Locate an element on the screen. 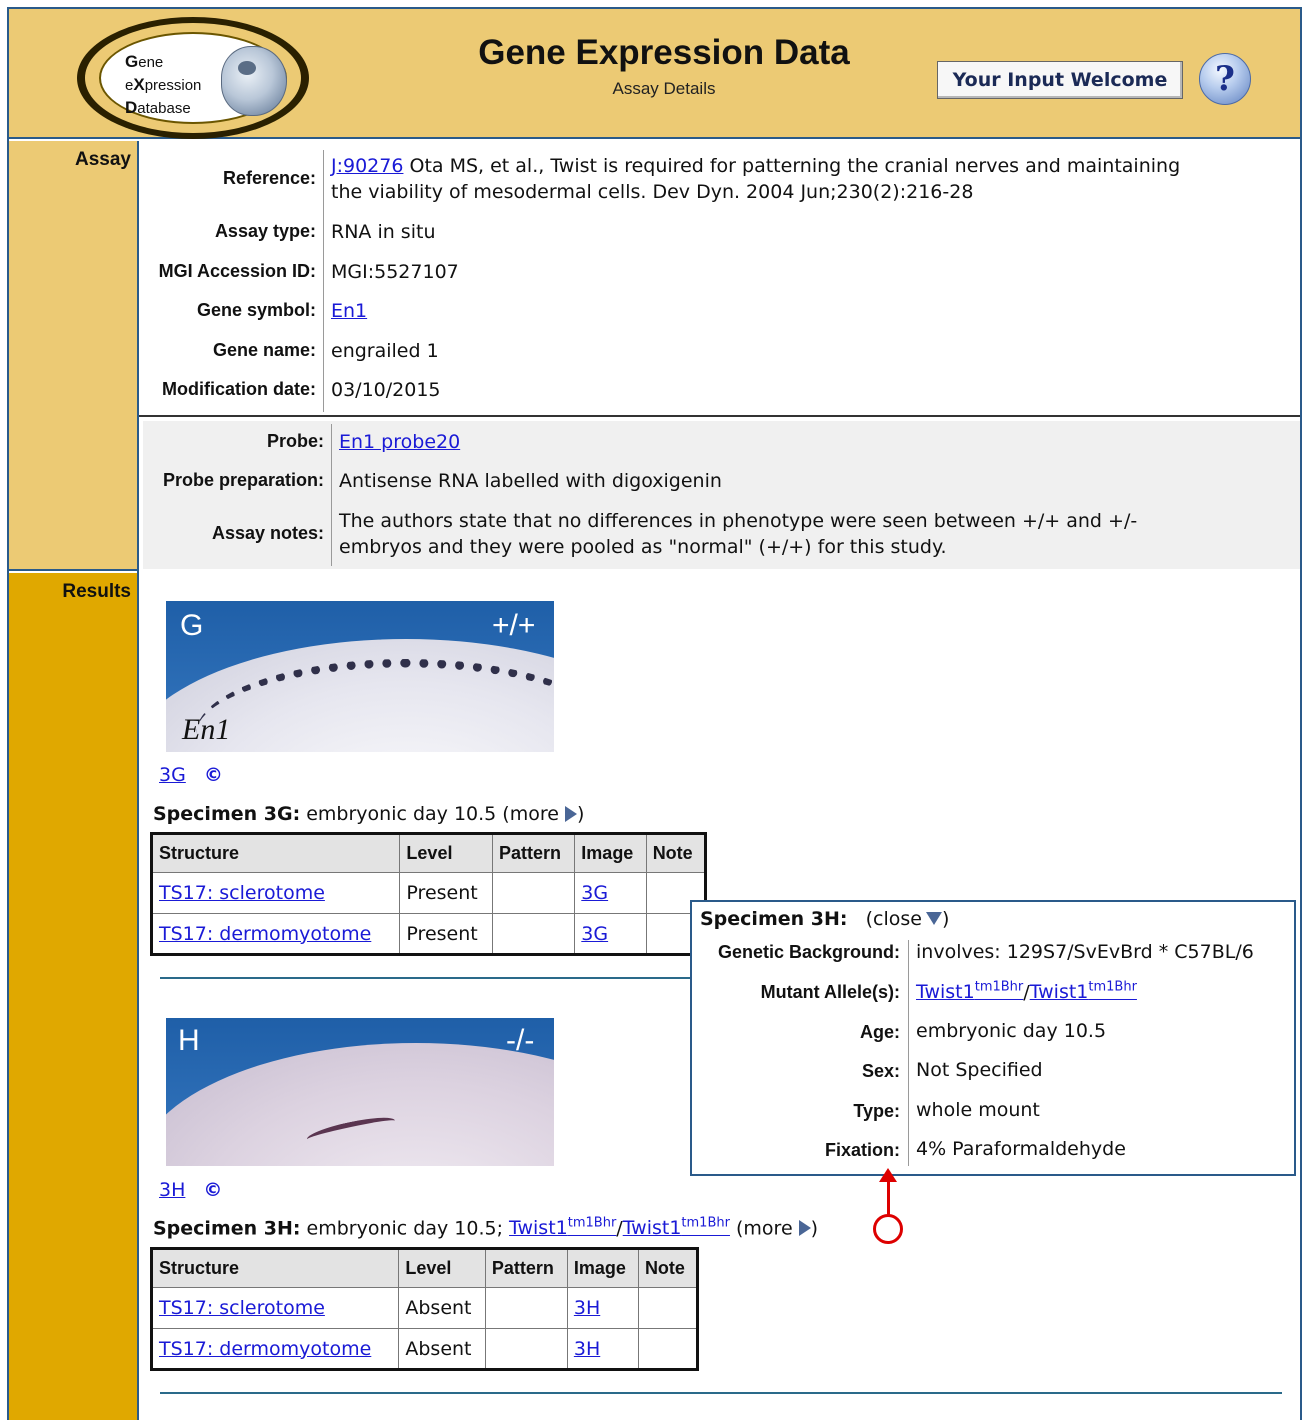 The image size is (1306, 1420). genetic-background-value: involves: 129S7/SvEvBrd * C57BL/6 is located at coordinates (1085, 952).